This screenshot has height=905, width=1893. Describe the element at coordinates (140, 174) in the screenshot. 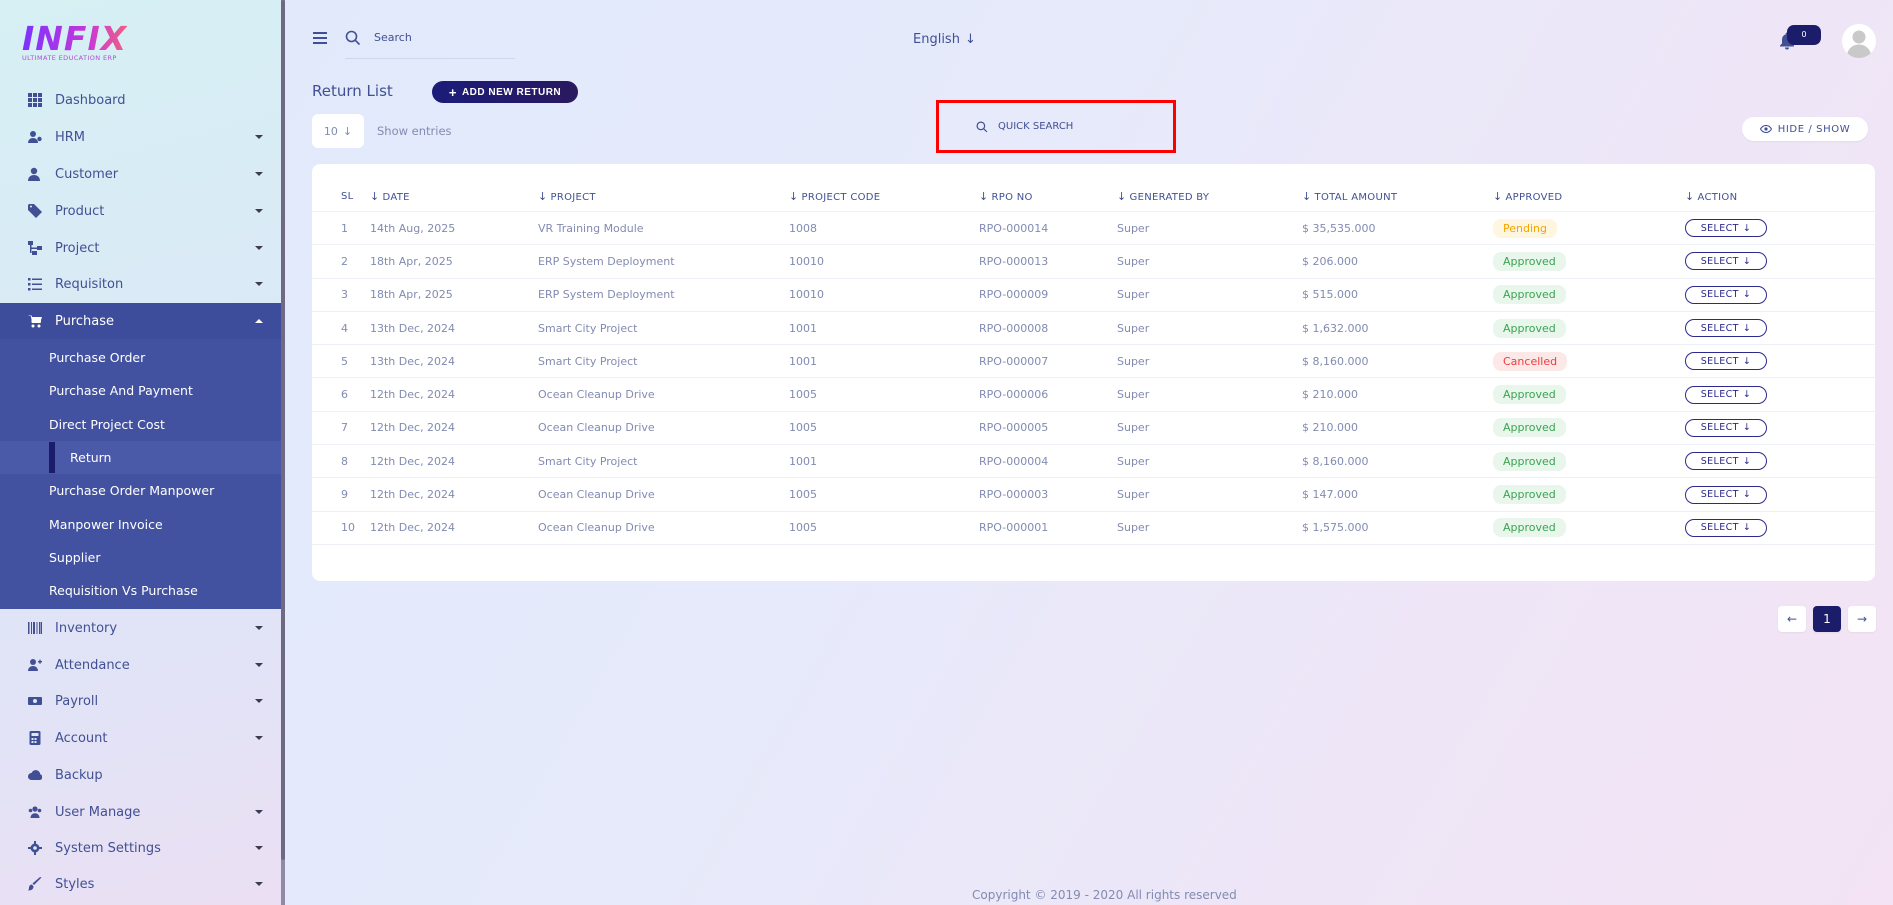

I see `sidebar-item-customer: Customer` at that location.